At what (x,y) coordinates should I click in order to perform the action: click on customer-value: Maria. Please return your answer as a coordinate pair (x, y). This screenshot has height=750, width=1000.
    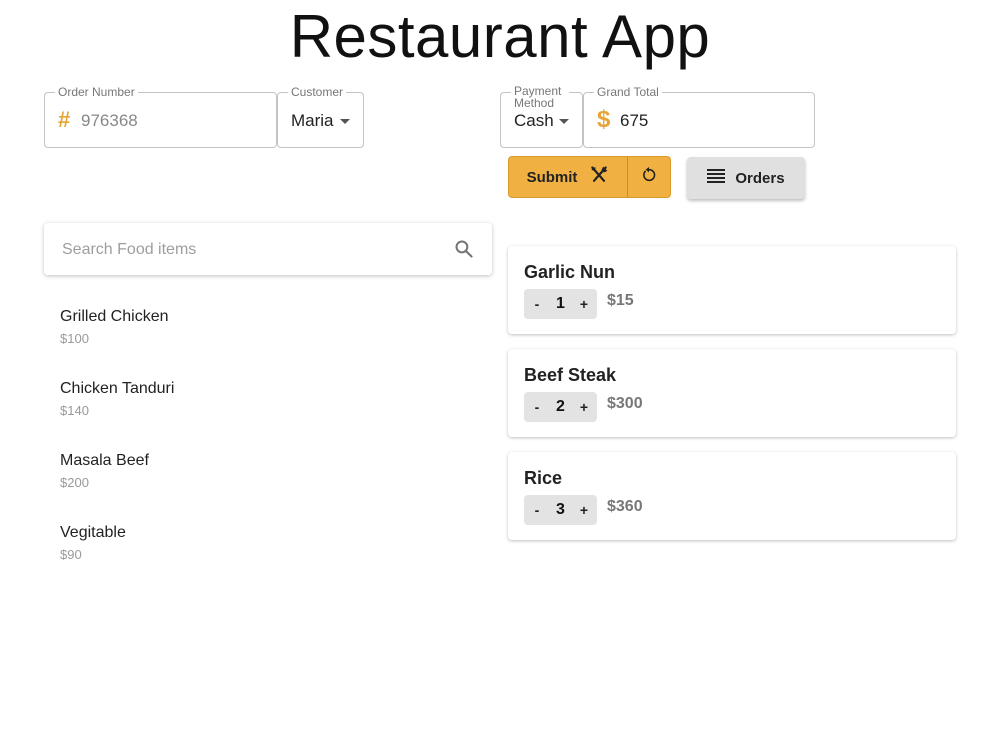
    Looking at the image, I should click on (312, 120).